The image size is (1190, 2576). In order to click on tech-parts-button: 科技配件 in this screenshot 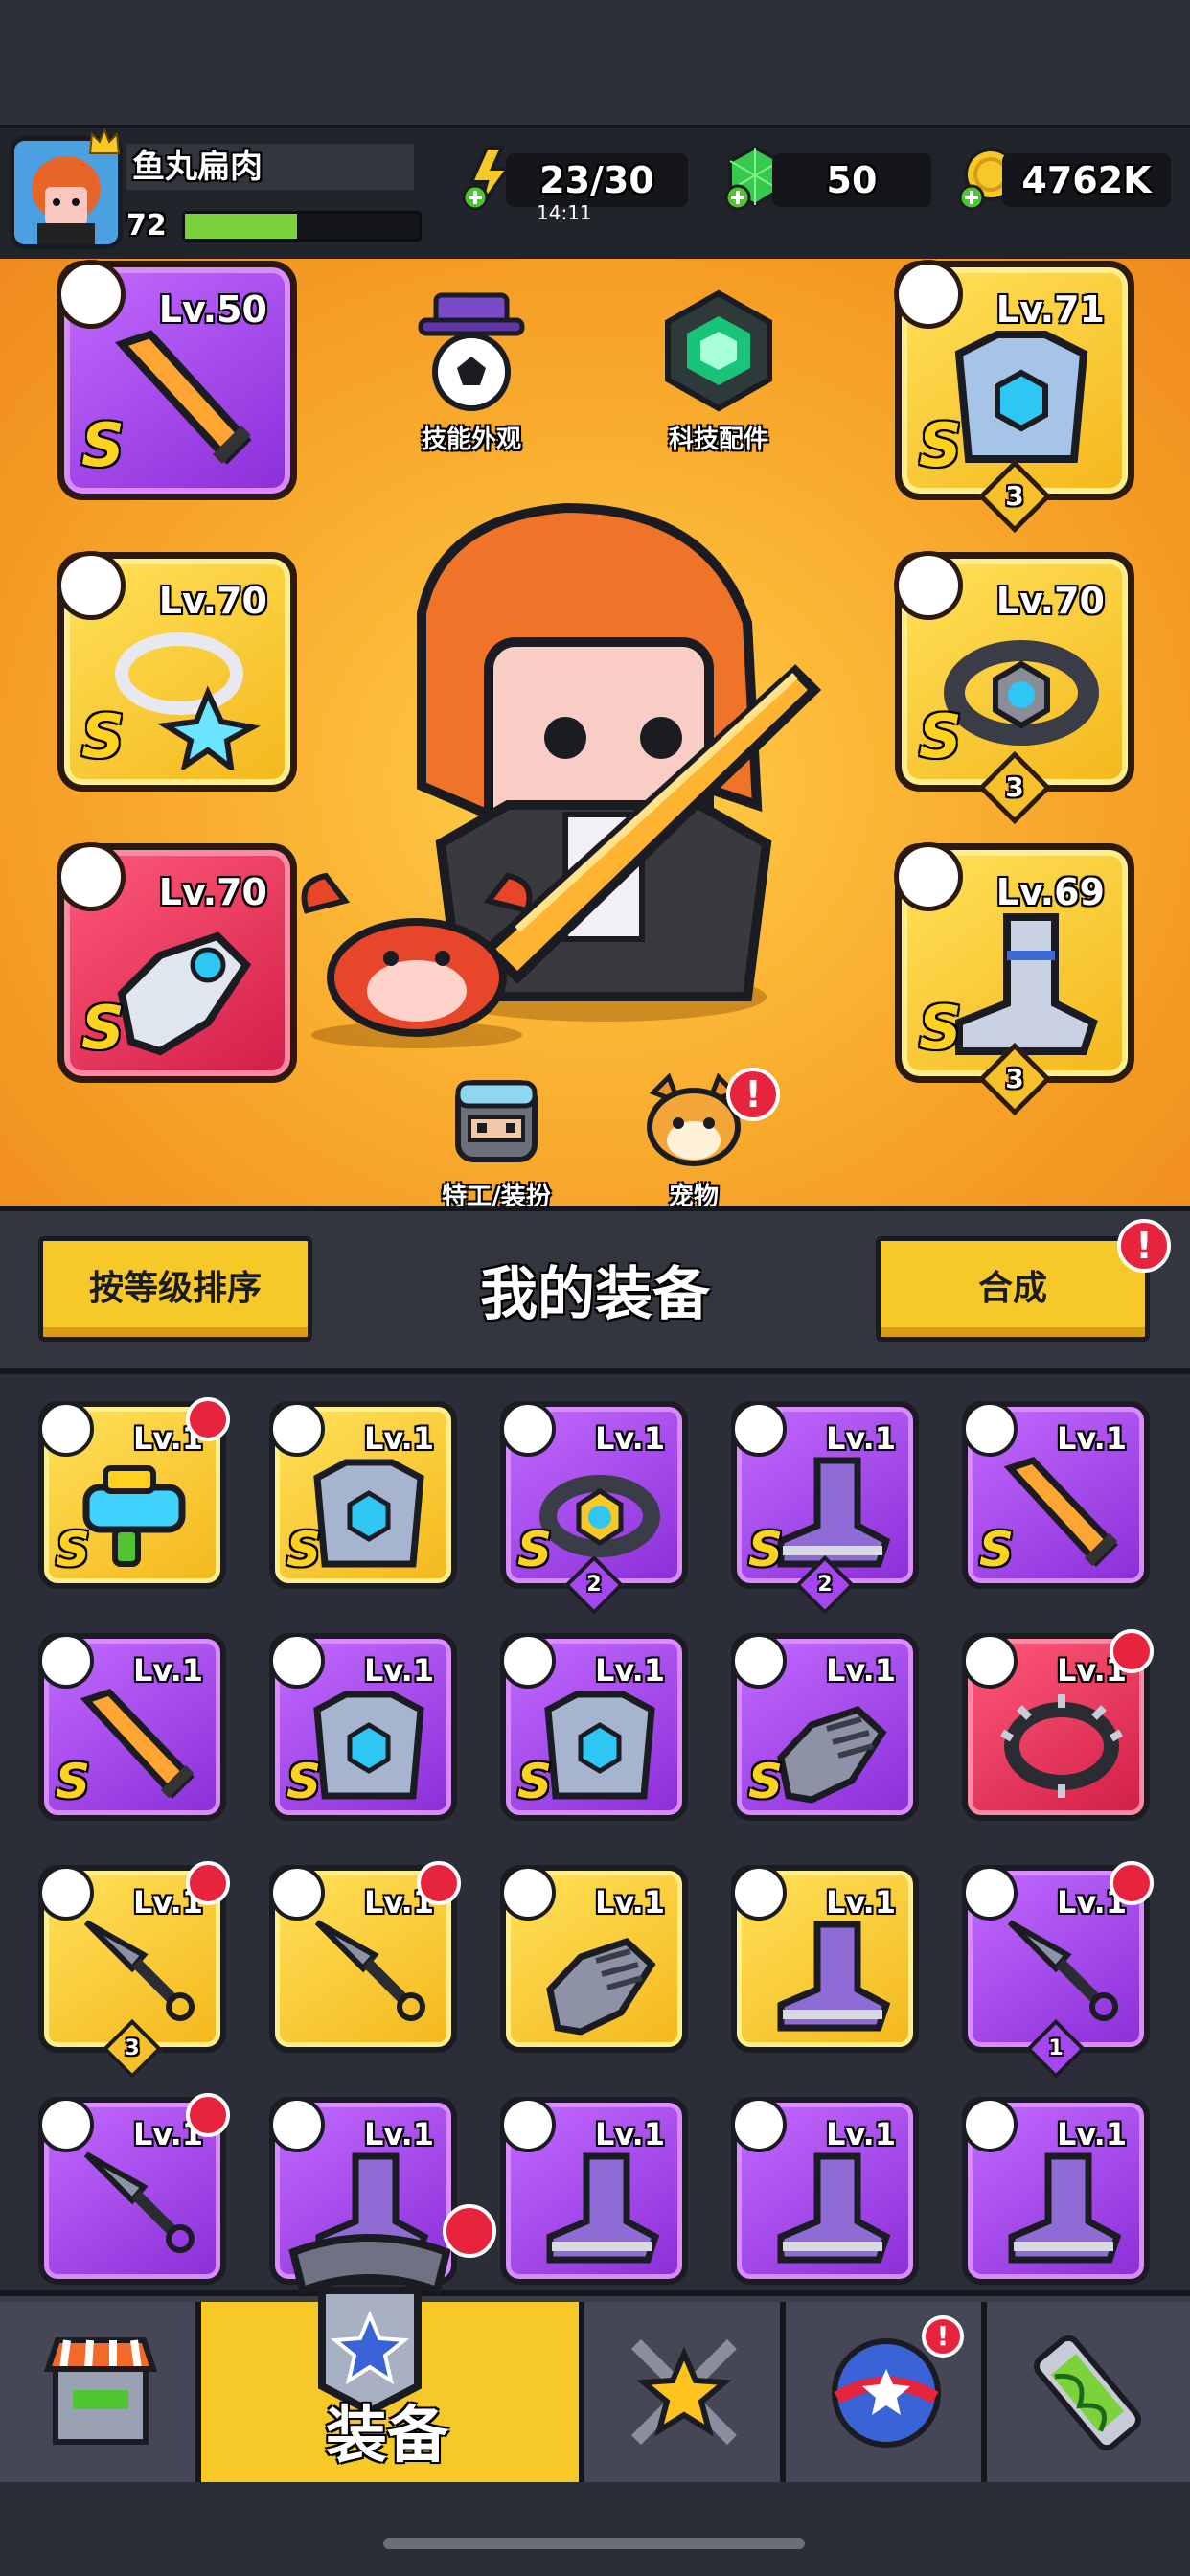, I will do `click(718, 371)`.